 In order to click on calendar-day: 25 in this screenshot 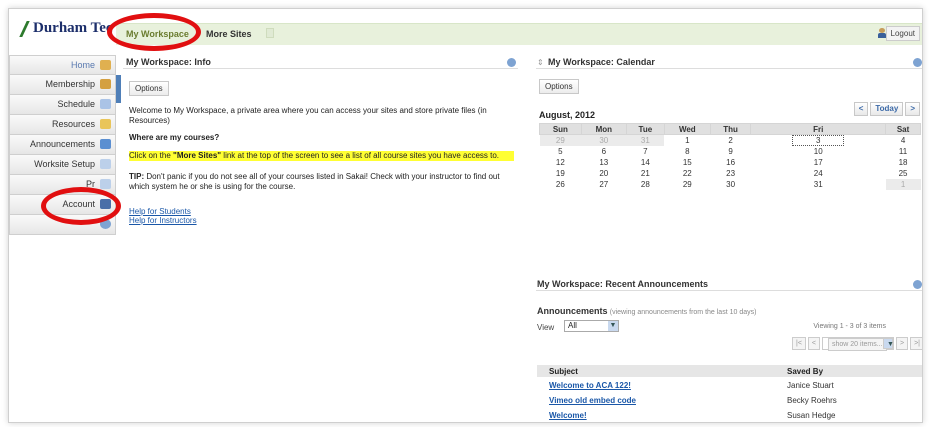, I will do `click(903, 173)`.